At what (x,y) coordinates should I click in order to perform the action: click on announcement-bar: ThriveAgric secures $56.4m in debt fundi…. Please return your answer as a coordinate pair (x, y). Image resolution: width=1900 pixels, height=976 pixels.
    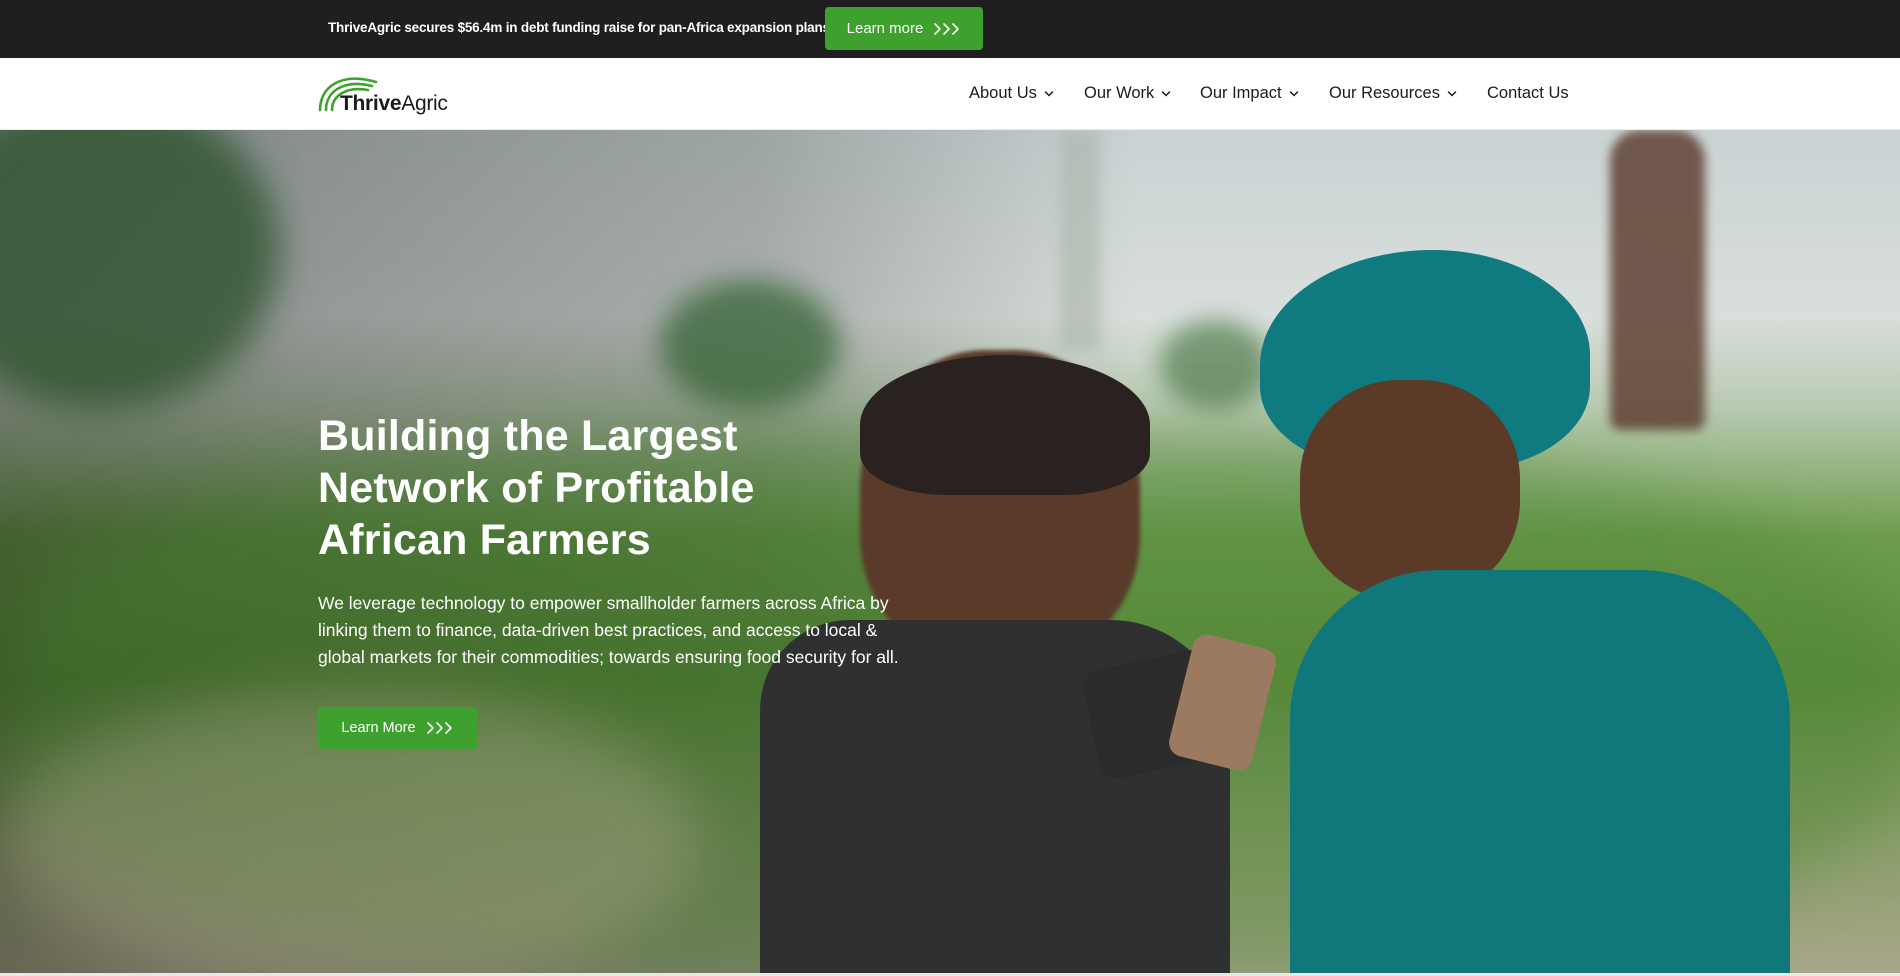
    Looking at the image, I should click on (950, 29).